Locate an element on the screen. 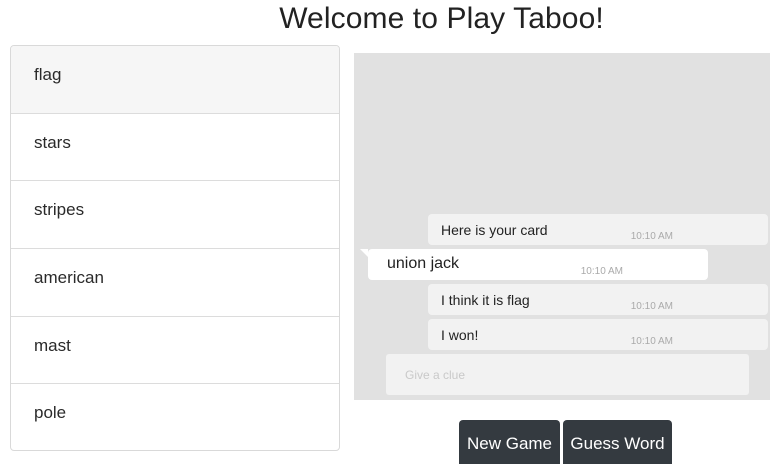 Image resolution: width=770 pixels, height=464 pixels. message-text: I won! is located at coordinates (460, 335).